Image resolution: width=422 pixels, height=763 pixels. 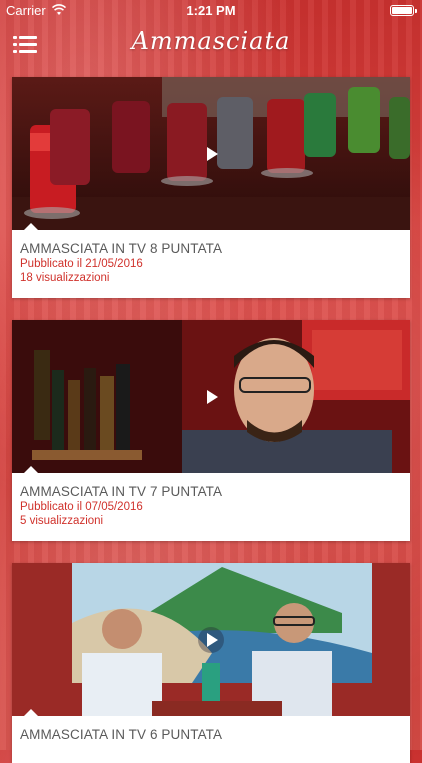 What do you see at coordinates (81, 507) in the screenshot?
I see `video-published-date: Pubblicato il 07/05/2016` at bounding box center [81, 507].